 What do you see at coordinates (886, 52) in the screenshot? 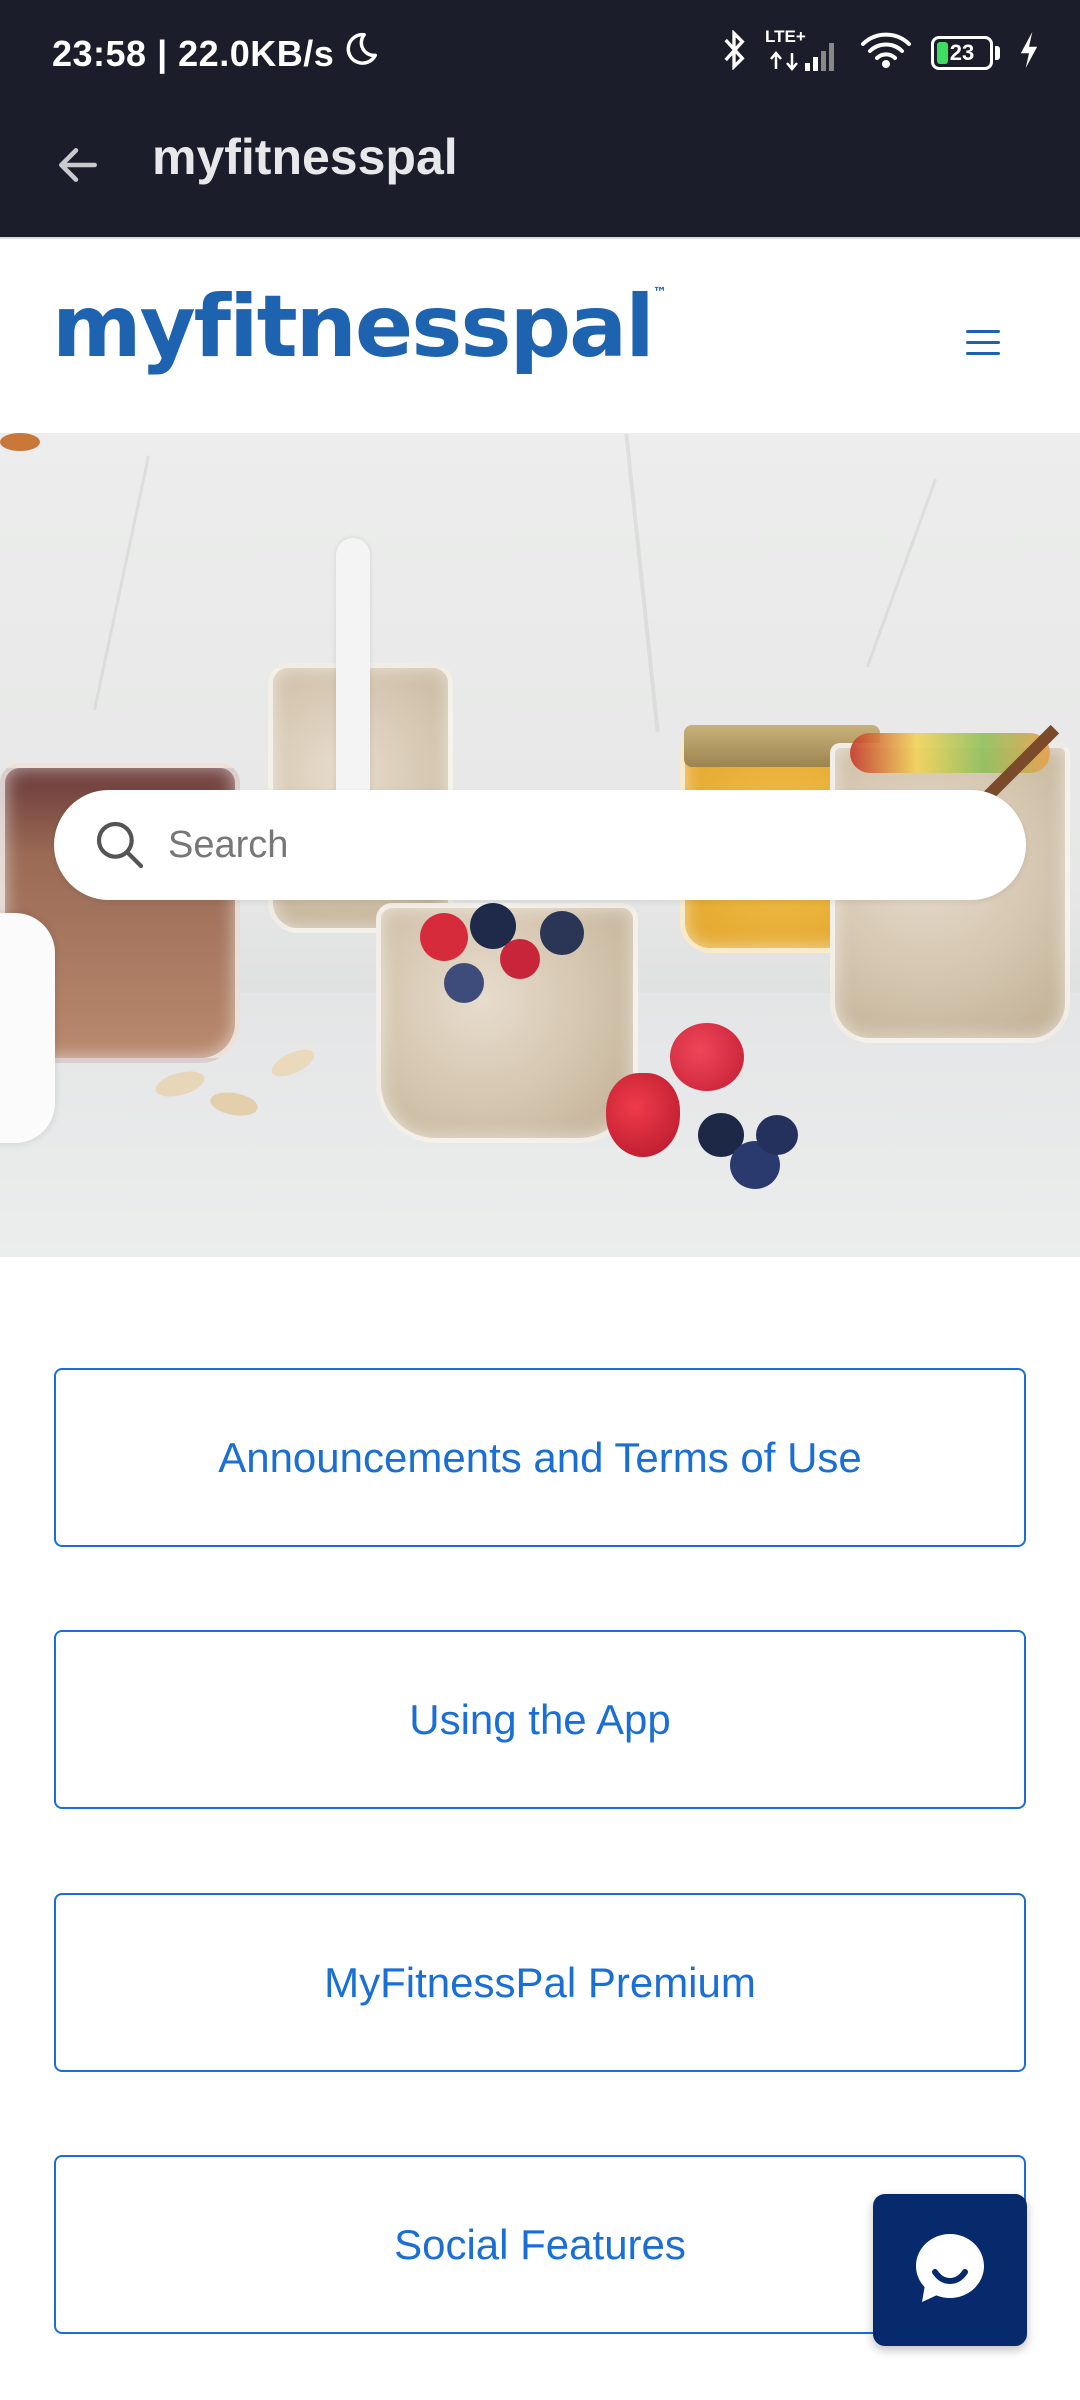
I see `wifi-icon` at bounding box center [886, 52].